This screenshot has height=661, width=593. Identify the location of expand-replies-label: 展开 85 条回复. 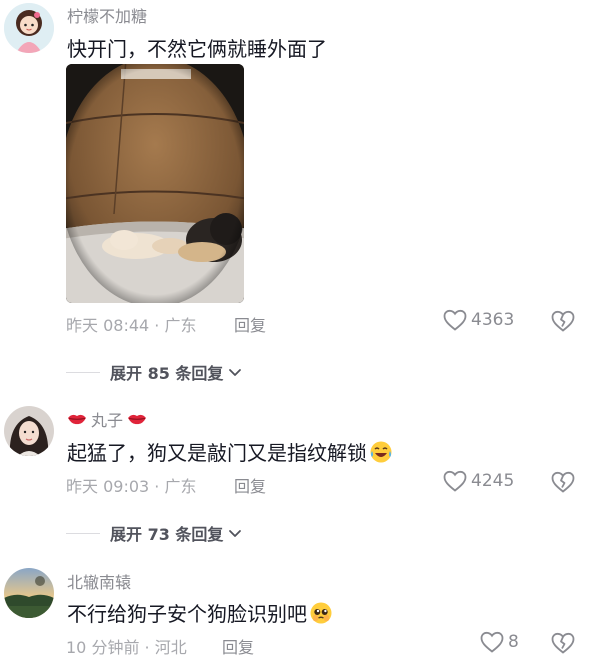
(167, 373).